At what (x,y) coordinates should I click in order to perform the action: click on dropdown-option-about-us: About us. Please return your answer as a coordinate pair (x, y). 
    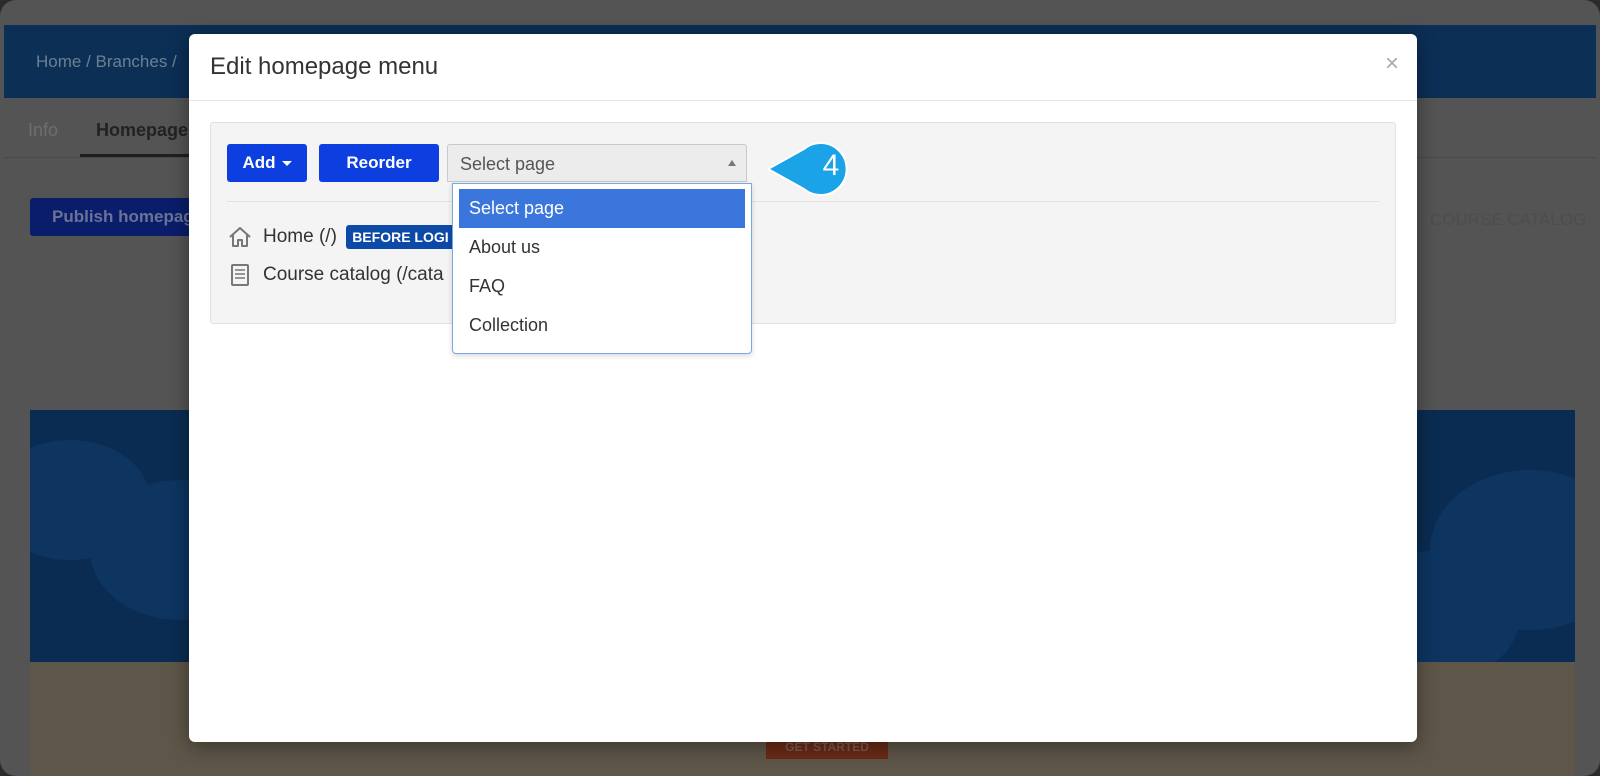
    Looking at the image, I should click on (602, 247).